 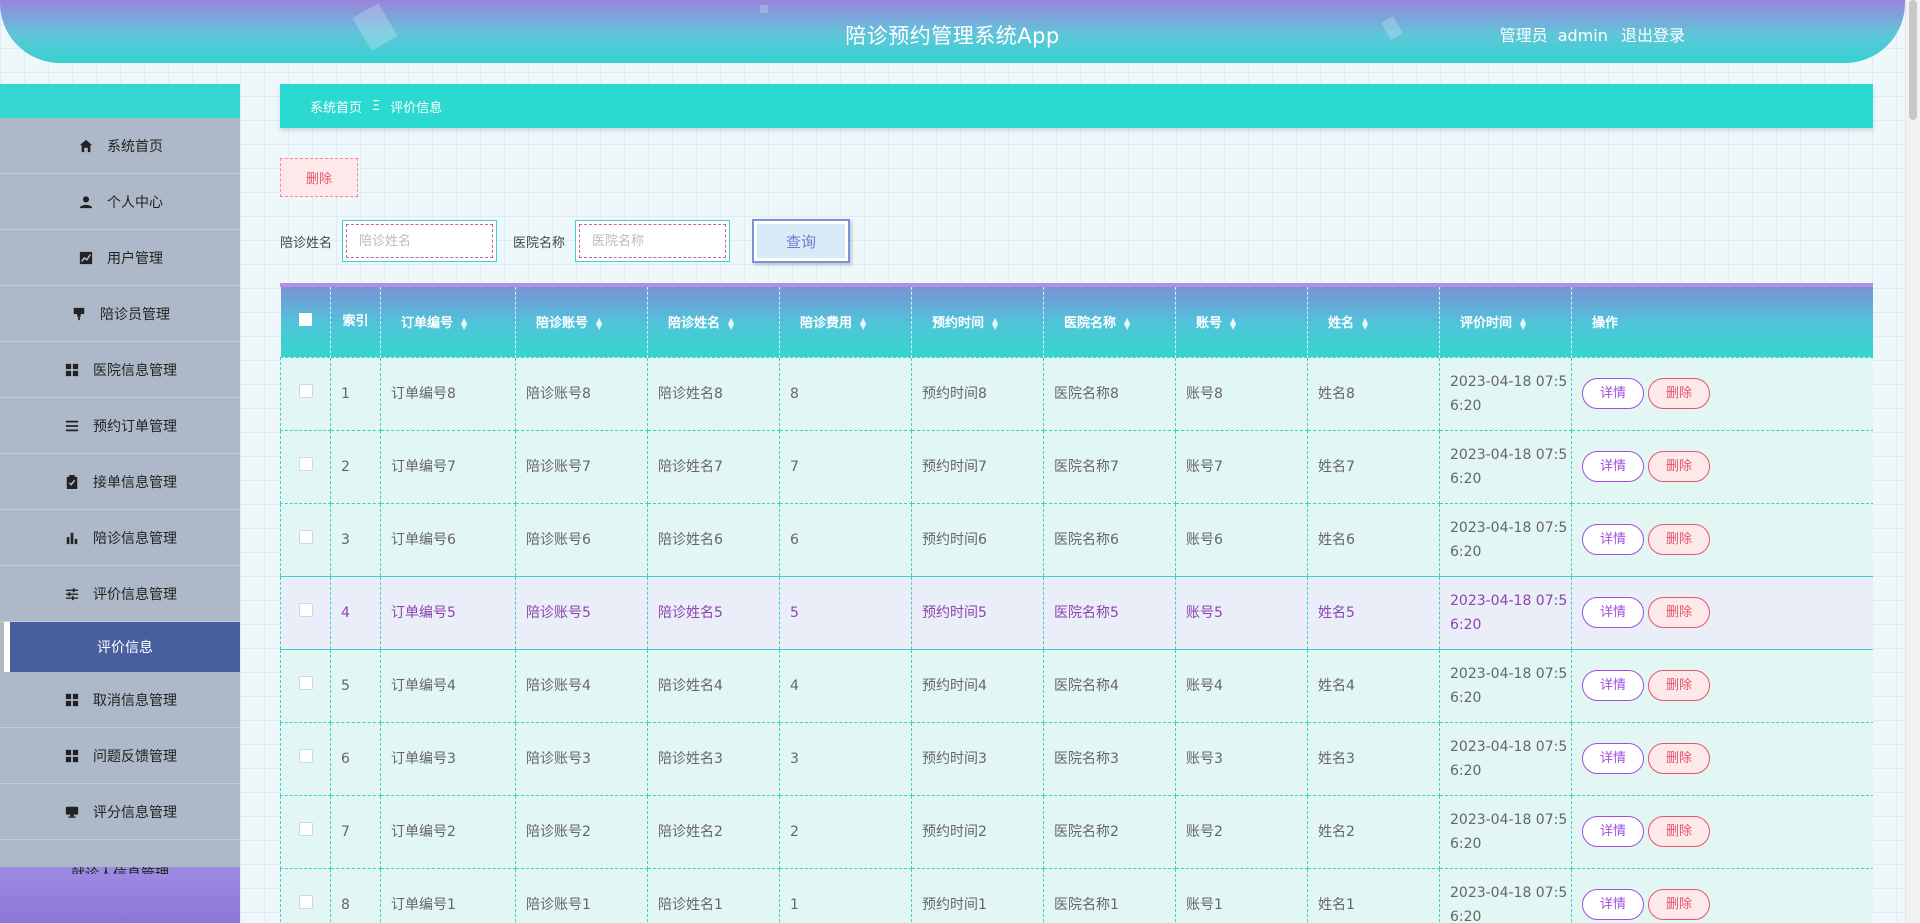 What do you see at coordinates (1373, 322) in the screenshot?
I see `header-name: 姓名 ▲ ▼` at bounding box center [1373, 322].